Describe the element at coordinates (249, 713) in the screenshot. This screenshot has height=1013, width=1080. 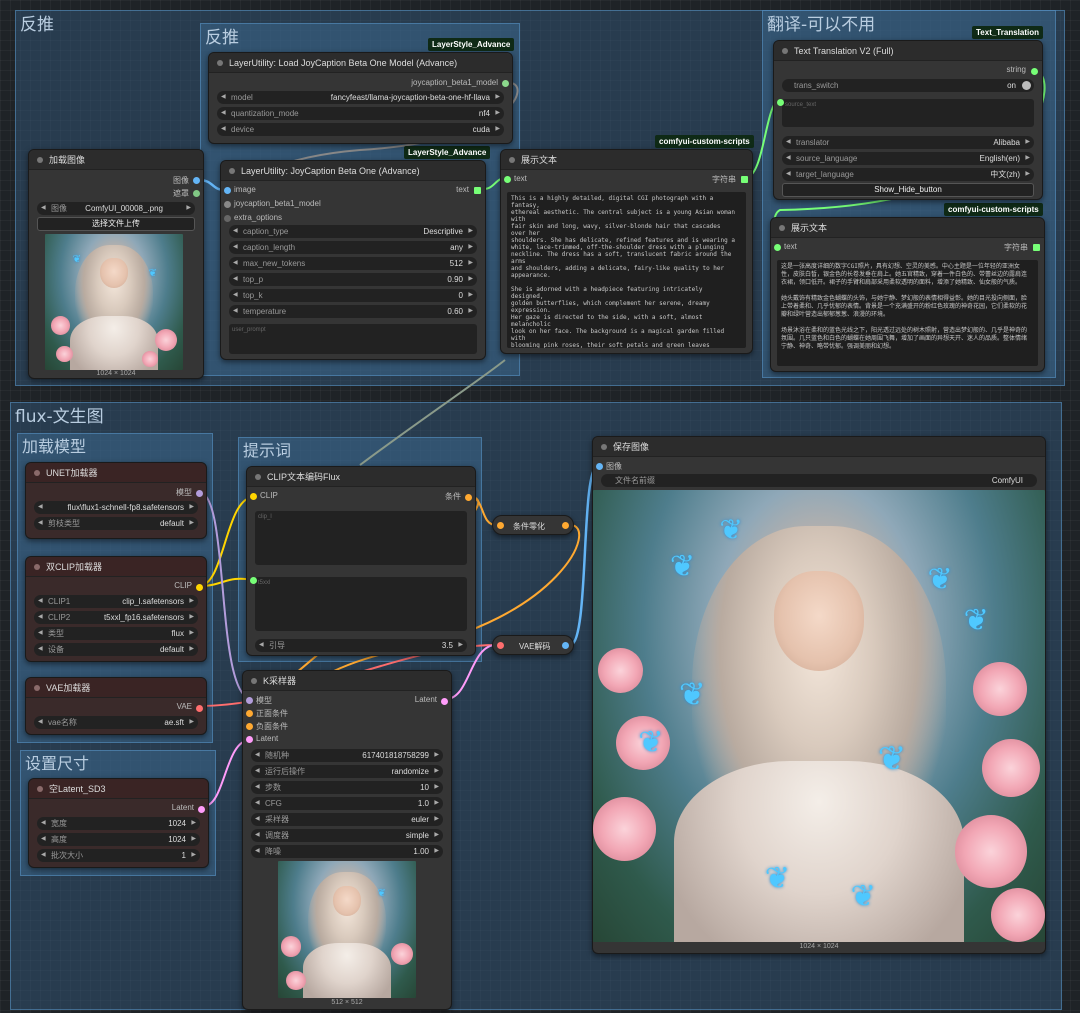
I see `input-dot-positive` at that location.